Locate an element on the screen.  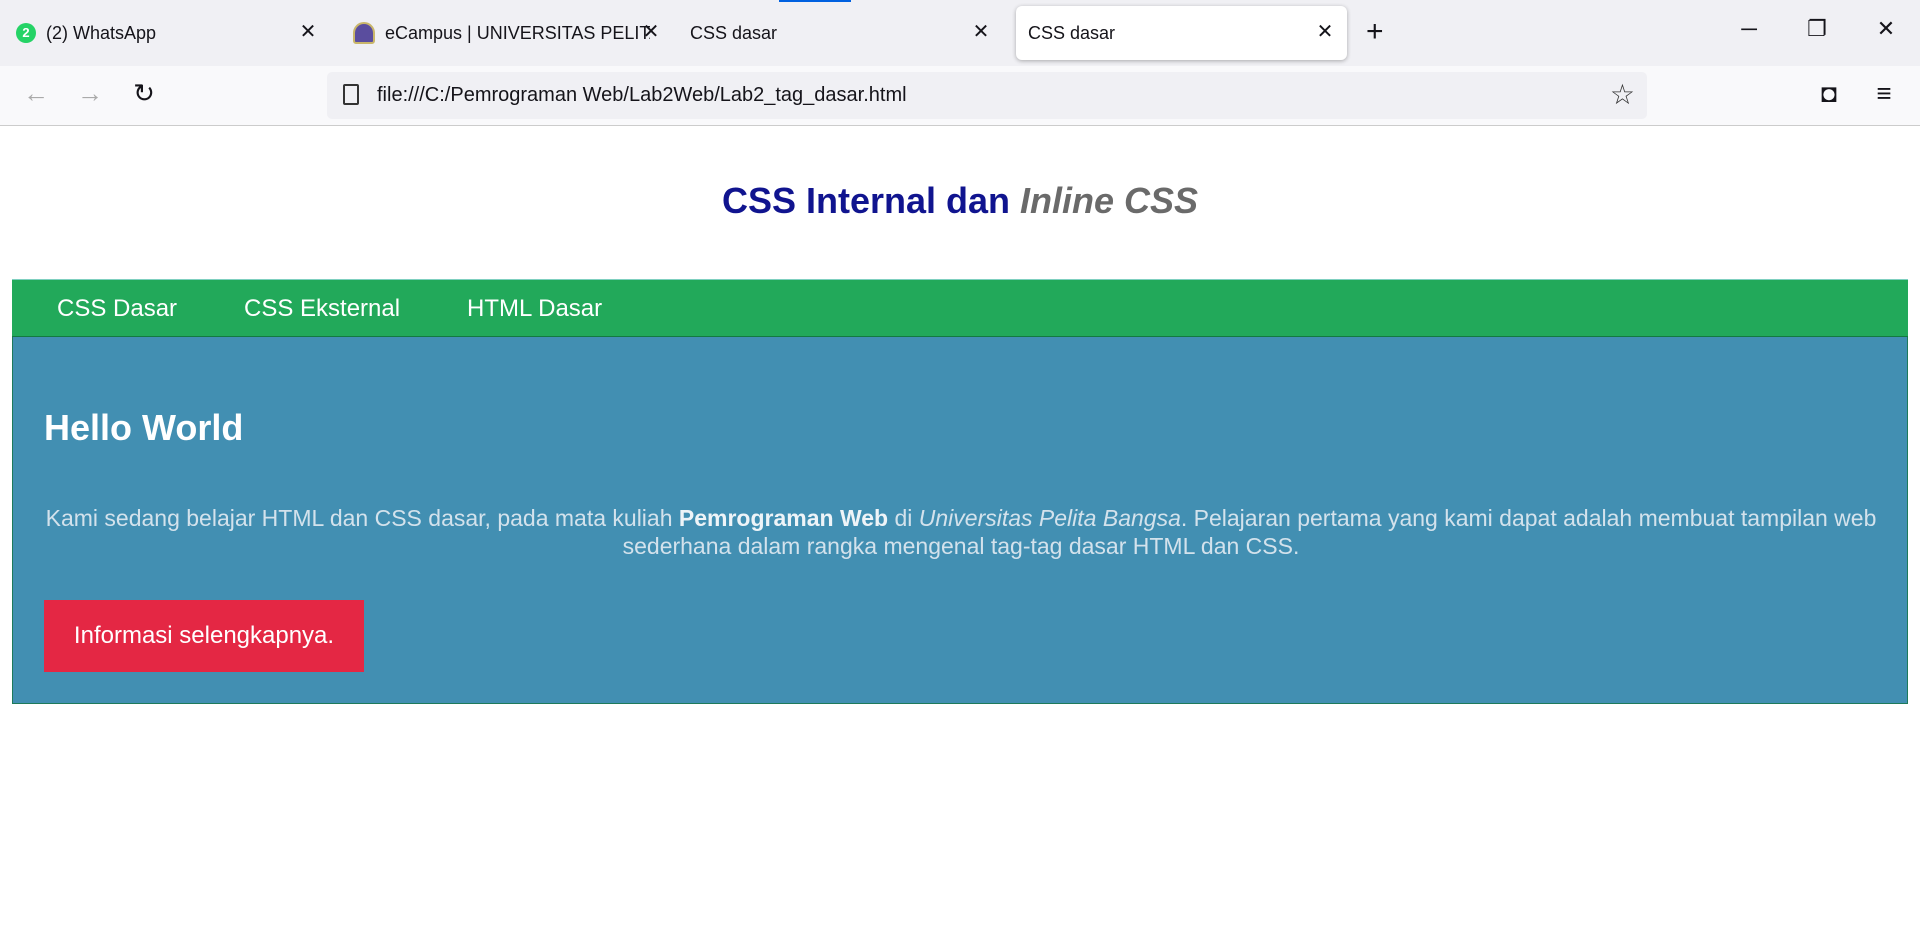
main-nav: CSS Dasar CSS Eksternal HTML Dasar is located at coordinates (960, 308).